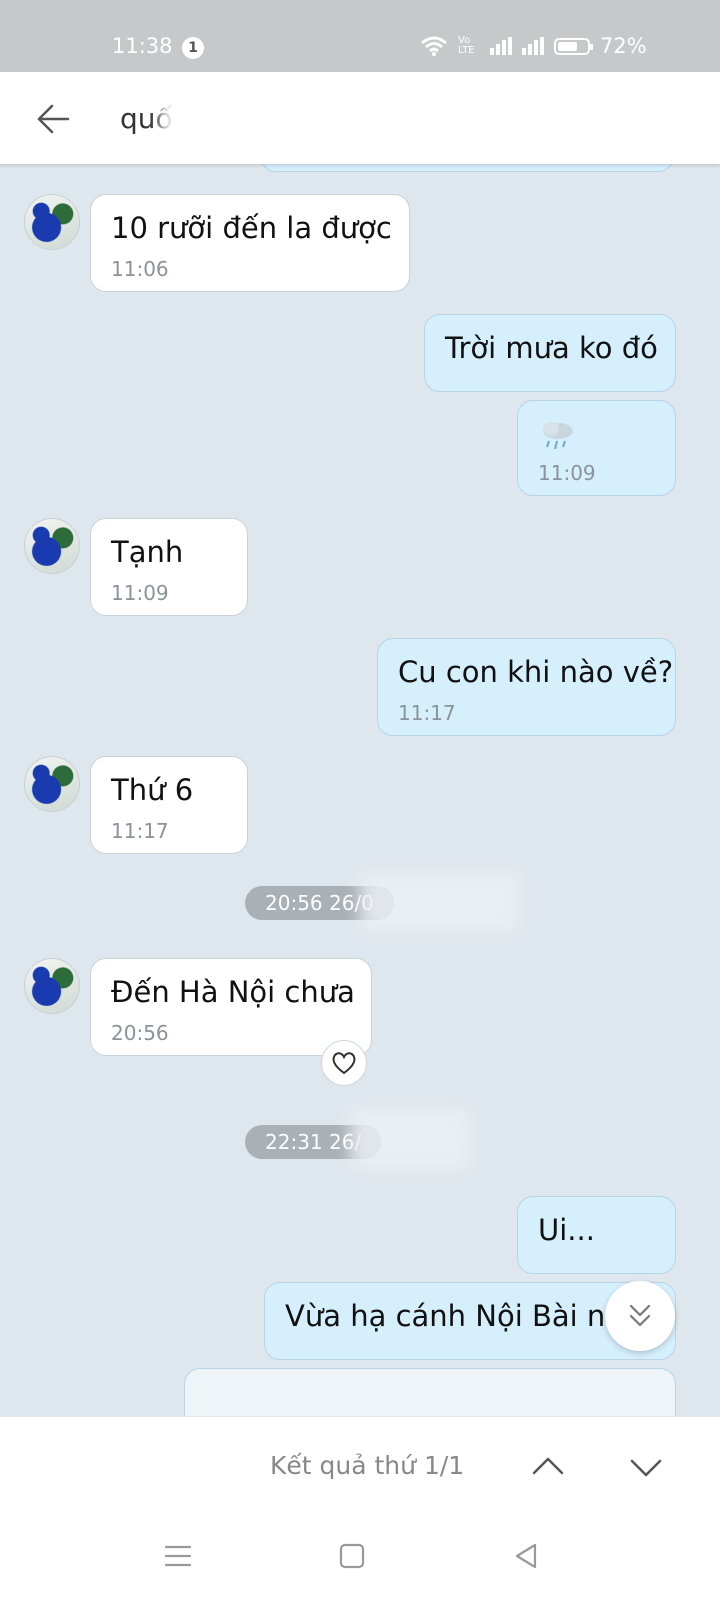  Describe the element at coordinates (526, 1556) in the screenshot. I see `back-triangle-icon` at that location.